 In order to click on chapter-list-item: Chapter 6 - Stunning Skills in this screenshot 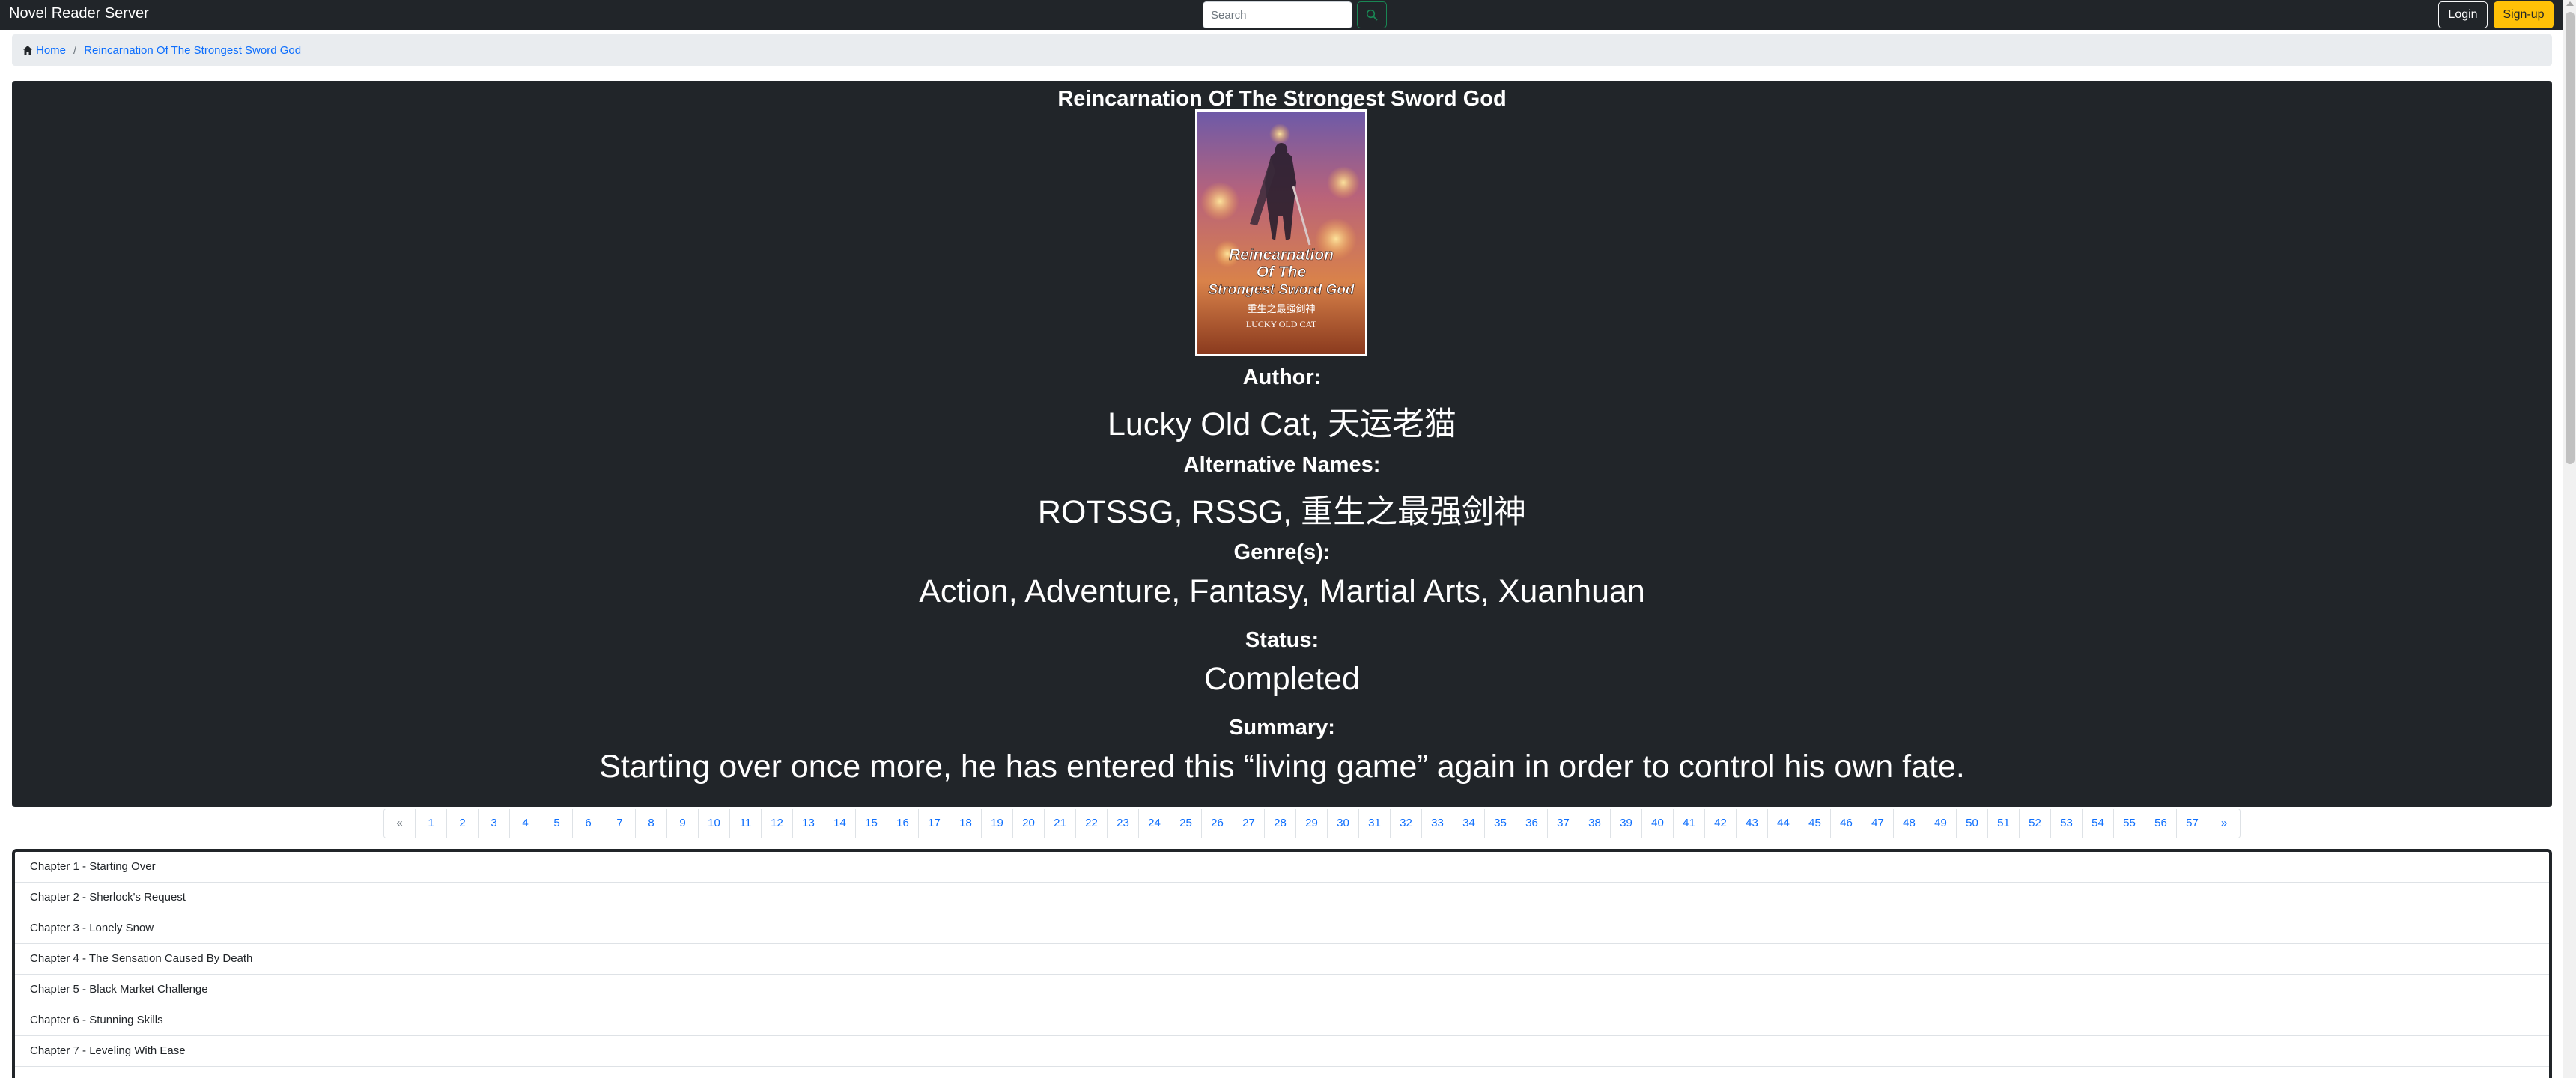, I will do `click(1282, 1020)`.